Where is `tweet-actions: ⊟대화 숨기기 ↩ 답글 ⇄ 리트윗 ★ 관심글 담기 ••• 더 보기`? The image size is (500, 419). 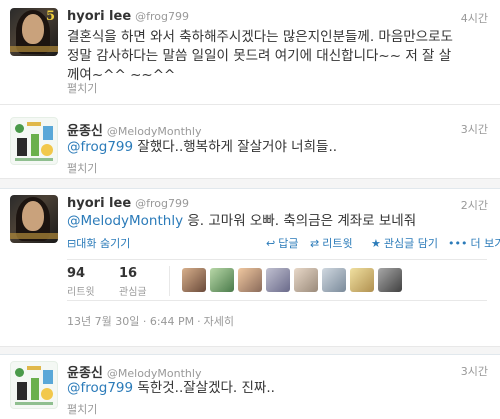 tweet-actions: ⊟대화 숨기기 ↩ 답글 ⇄ 리트윗 ★ 관심글 담기 ••• 더 보기 is located at coordinates (283, 243).